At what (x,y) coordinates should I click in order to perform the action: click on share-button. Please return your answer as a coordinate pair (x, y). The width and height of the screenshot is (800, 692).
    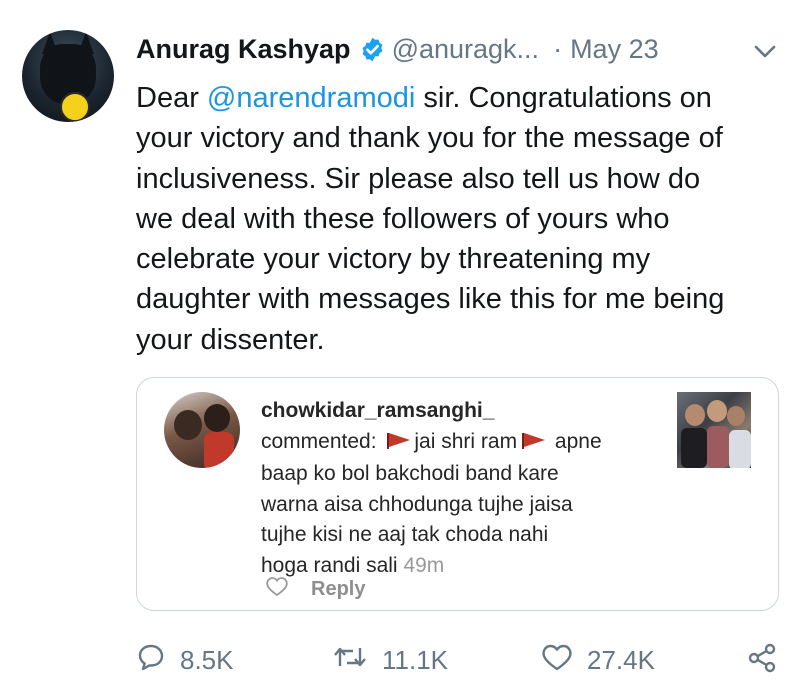
    Looking at the image, I should click on (762, 661).